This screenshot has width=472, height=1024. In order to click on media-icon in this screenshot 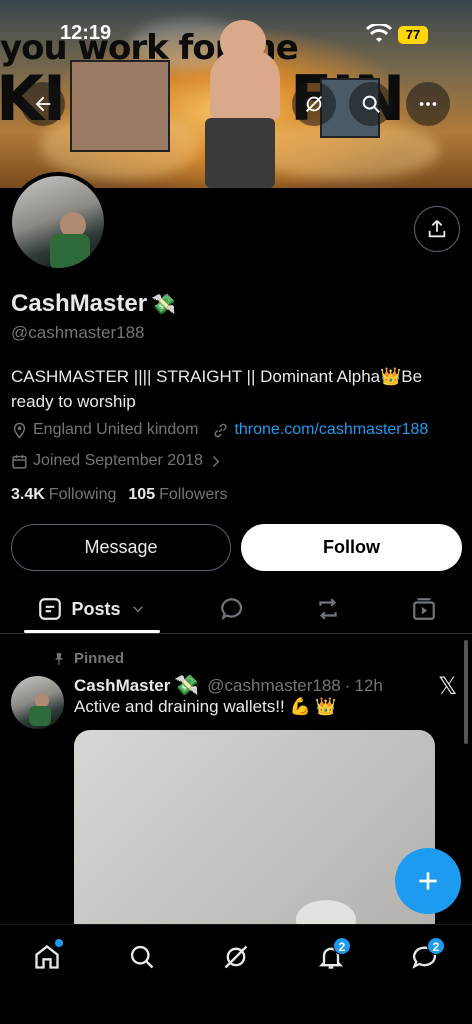, I will do `click(424, 609)`.